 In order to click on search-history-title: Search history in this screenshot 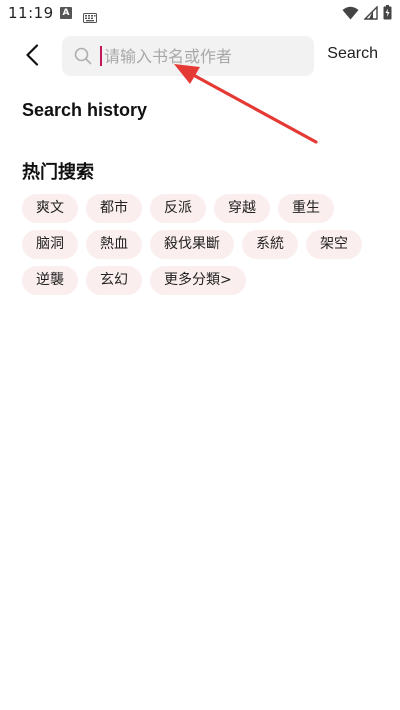, I will do `click(85, 110)`.